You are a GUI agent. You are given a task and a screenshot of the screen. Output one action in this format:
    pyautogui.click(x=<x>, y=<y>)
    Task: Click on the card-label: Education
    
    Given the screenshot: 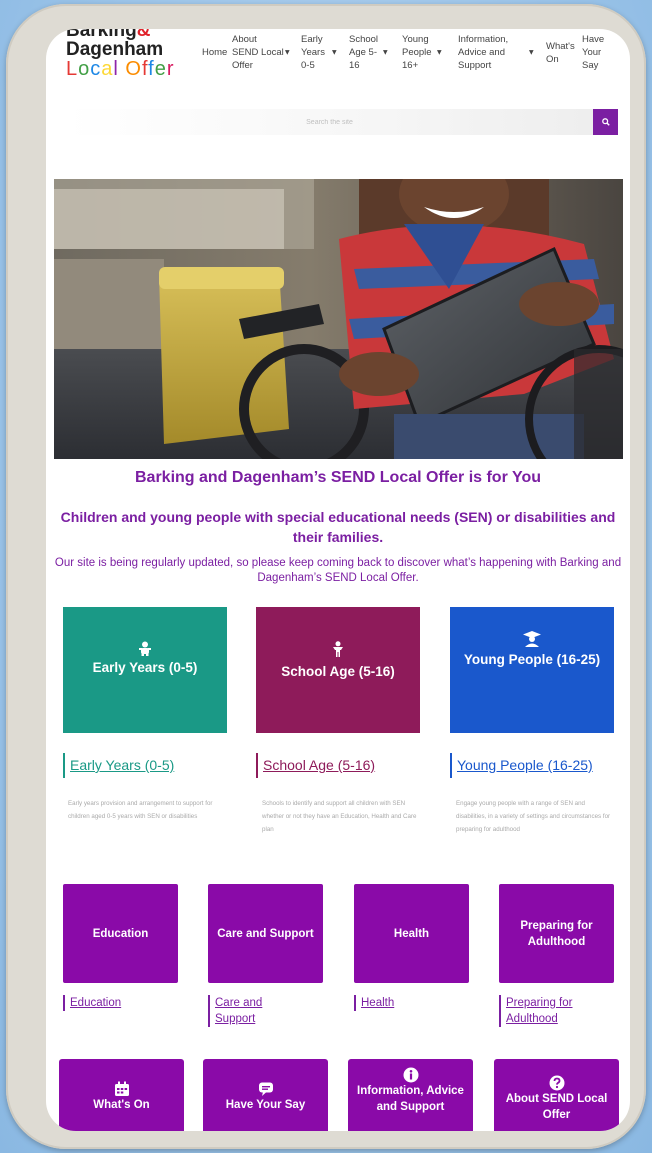 What is the action you would take?
    pyautogui.click(x=120, y=933)
    